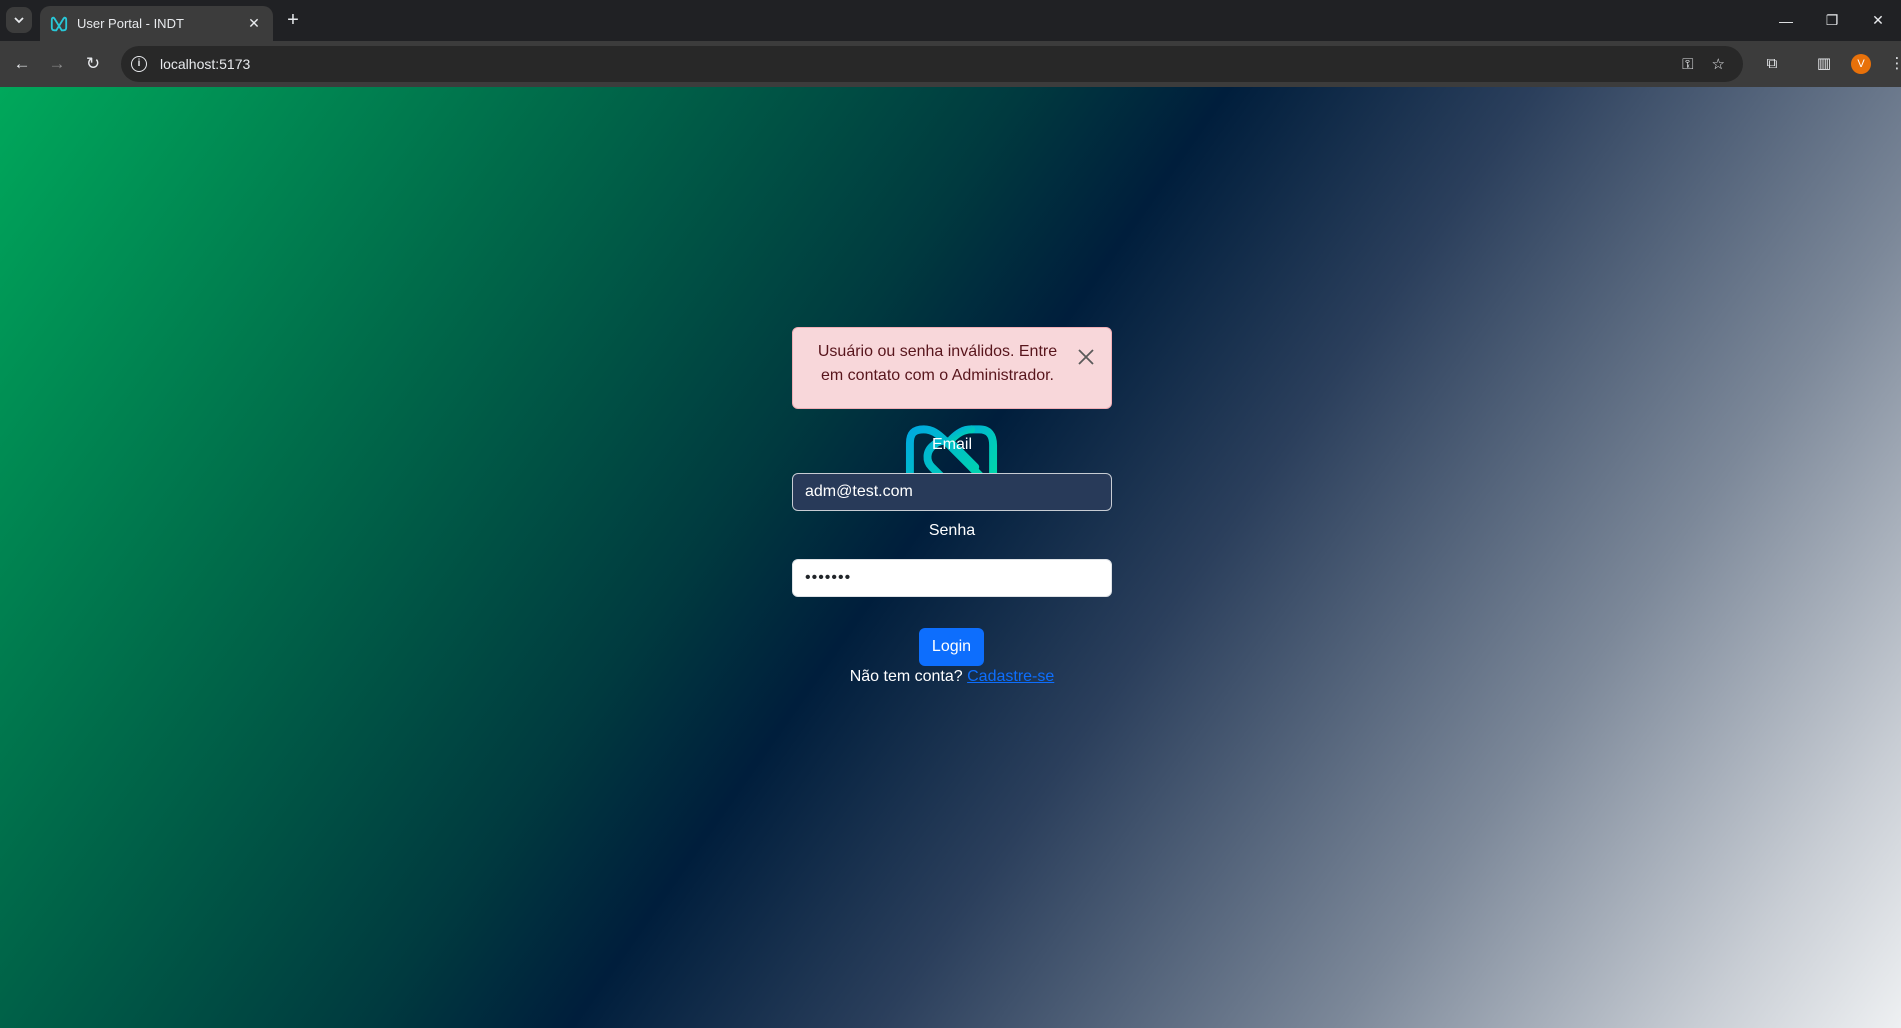 The width and height of the screenshot is (1901, 1028). Describe the element at coordinates (1786, 20) in the screenshot. I see `minimize-icon: —` at that location.